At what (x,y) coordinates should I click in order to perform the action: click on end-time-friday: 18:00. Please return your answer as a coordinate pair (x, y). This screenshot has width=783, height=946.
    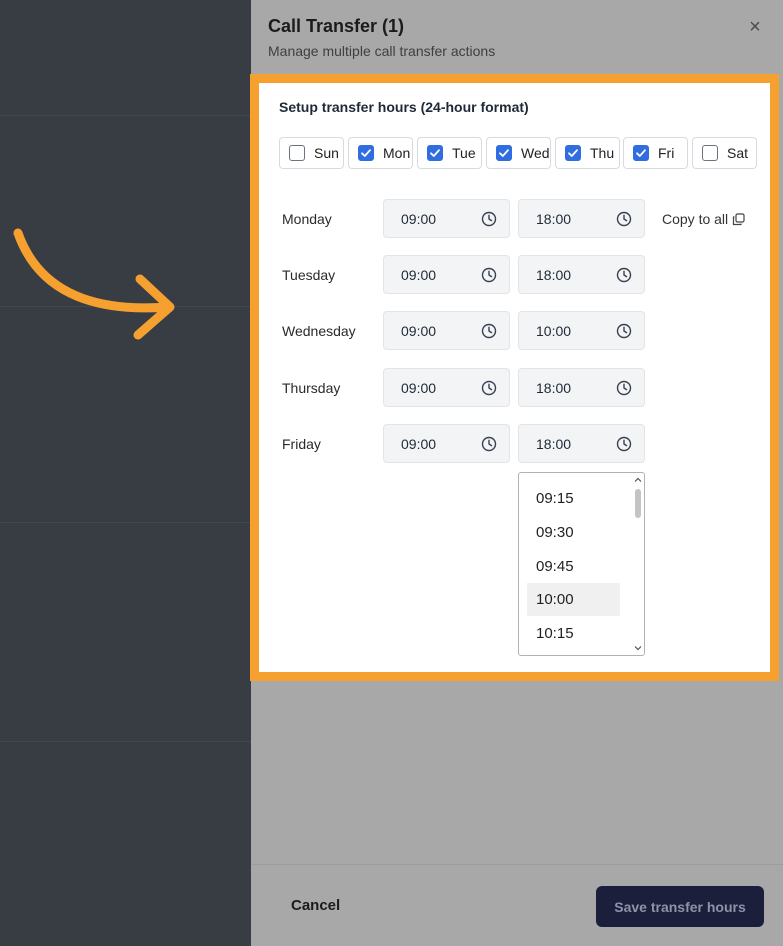
    Looking at the image, I should click on (581, 443).